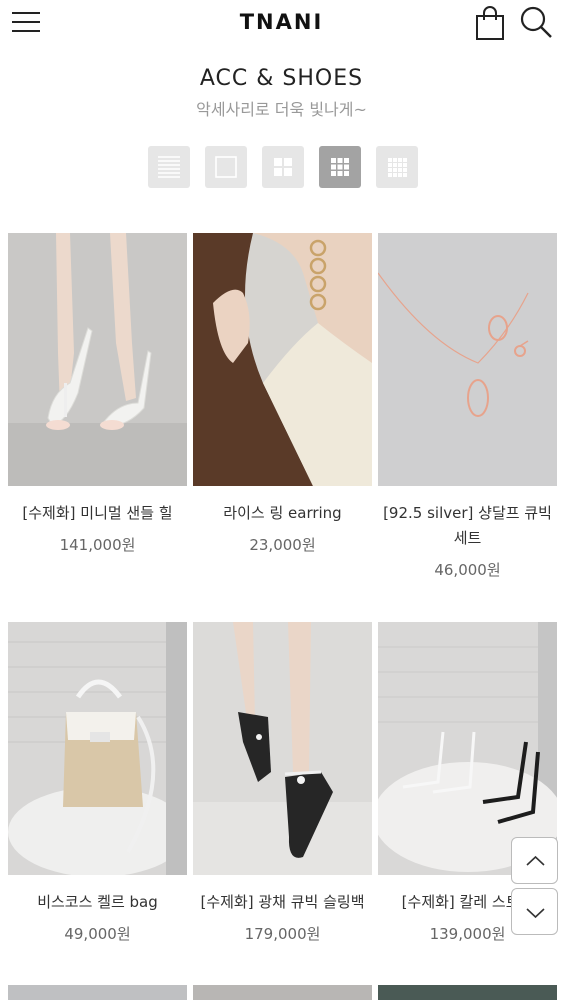  What do you see at coordinates (490, 23) in the screenshot?
I see `shopping-bag-icon` at bounding box center [490, 23].